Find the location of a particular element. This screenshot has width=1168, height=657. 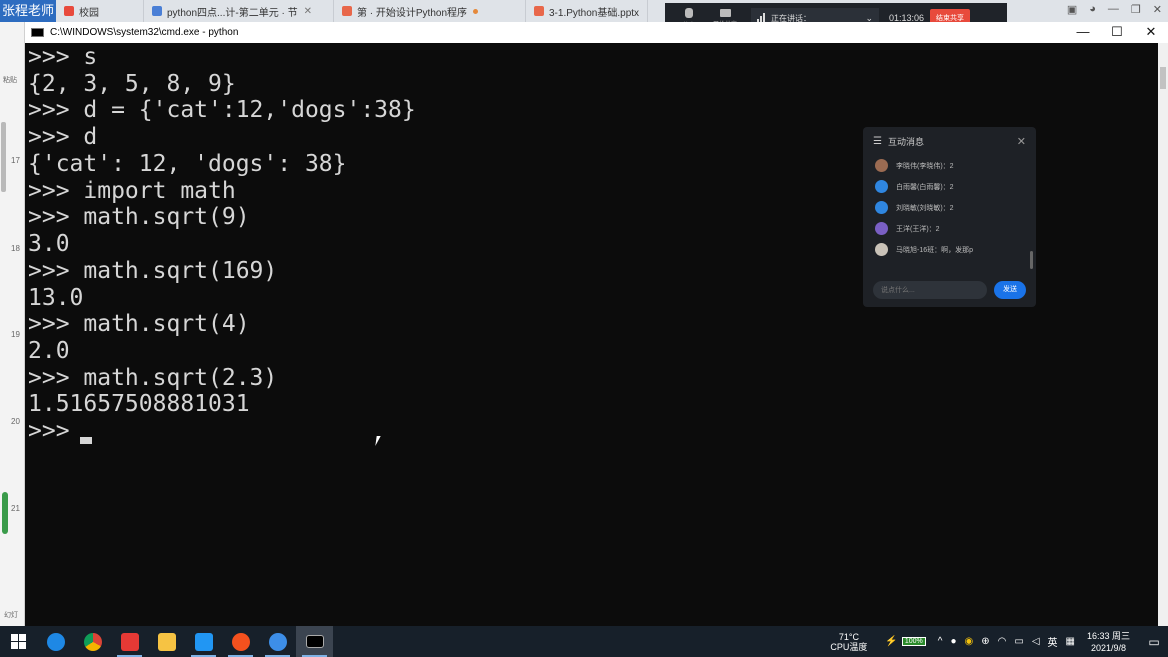

close-window-icon: ✕ is located at coordinates (1157, 9).